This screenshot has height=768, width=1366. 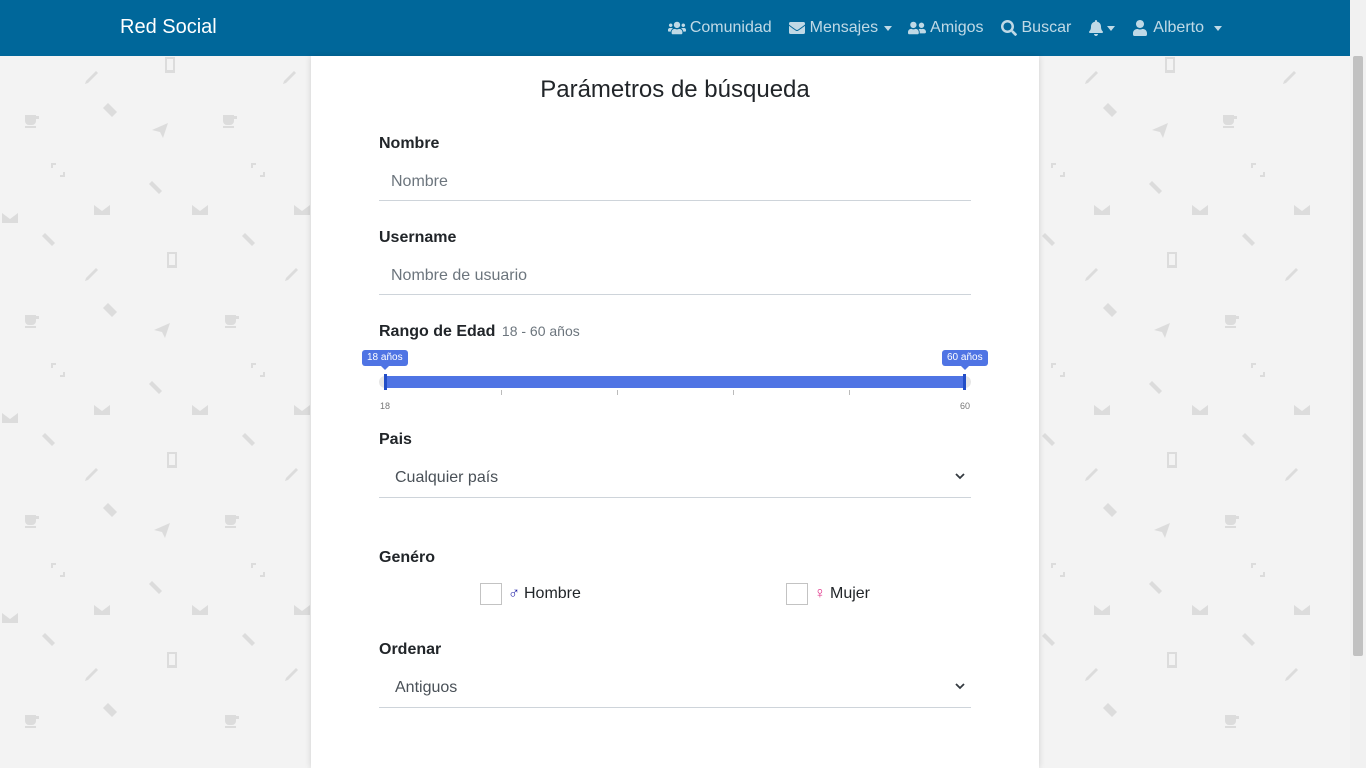 I want to click on gender-label: Genéro, so click(x=407, y=557).